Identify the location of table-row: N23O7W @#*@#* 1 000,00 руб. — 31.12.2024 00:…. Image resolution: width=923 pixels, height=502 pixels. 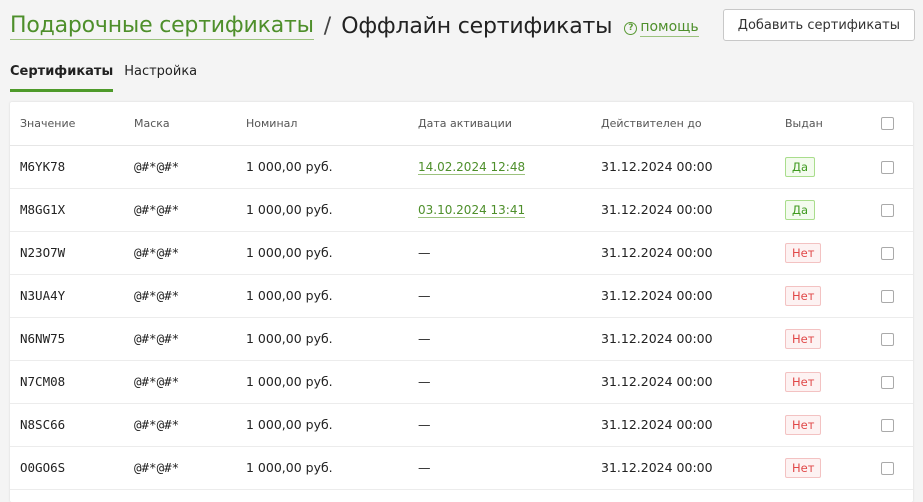
(461, 253).